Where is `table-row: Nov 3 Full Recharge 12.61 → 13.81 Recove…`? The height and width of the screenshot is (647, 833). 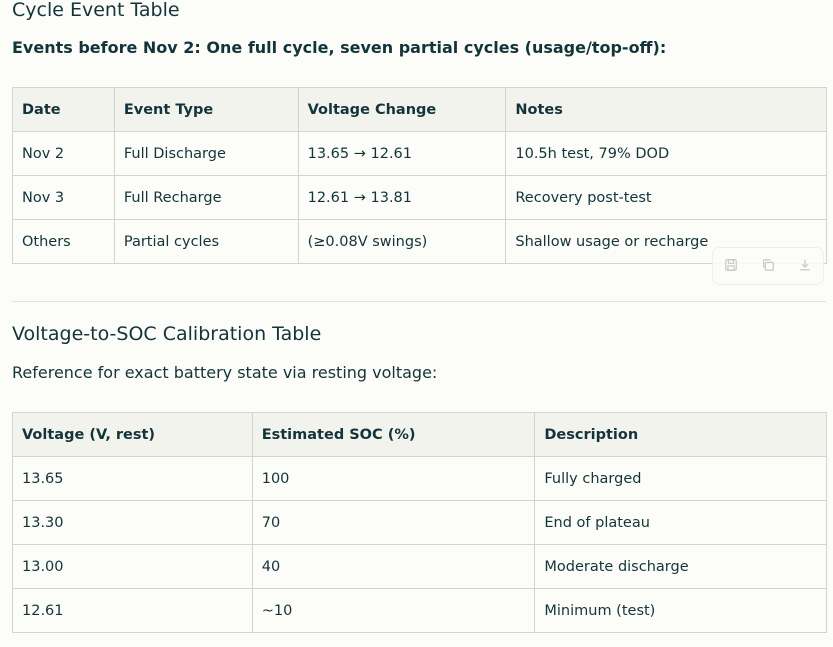
table-row: Nov 3 Full Recharge 12.61 → 13.81 Recove… is located at coordinates (419, 197).